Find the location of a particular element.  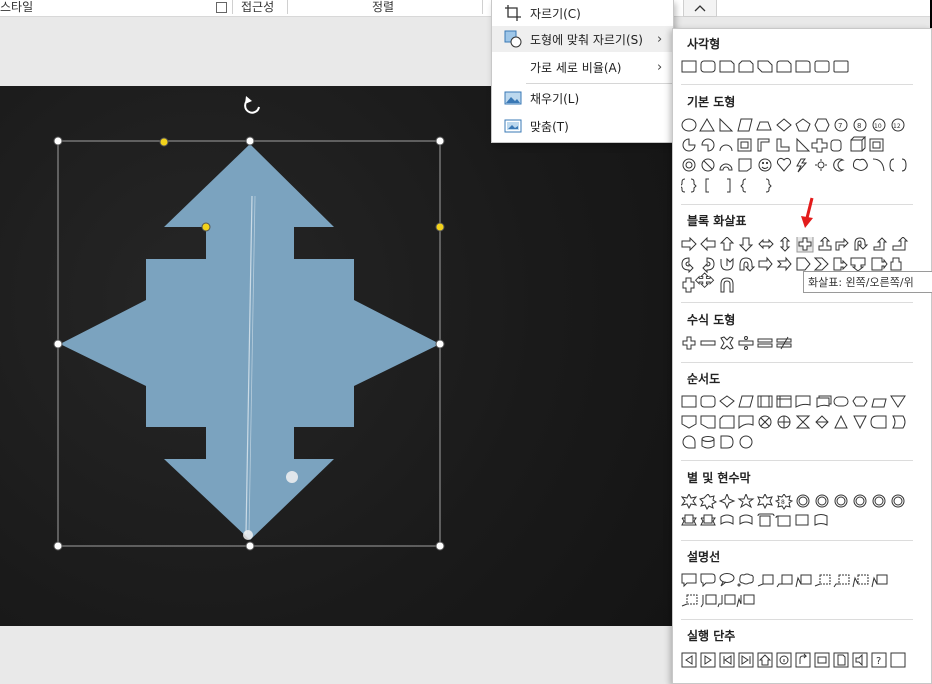

star-banner-shapes: 8 is located at coordinates (797, 512).